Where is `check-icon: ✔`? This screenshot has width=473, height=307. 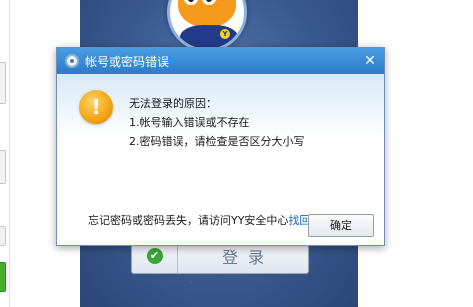 check-icon: ✔ is located at coordinates (154, 256).